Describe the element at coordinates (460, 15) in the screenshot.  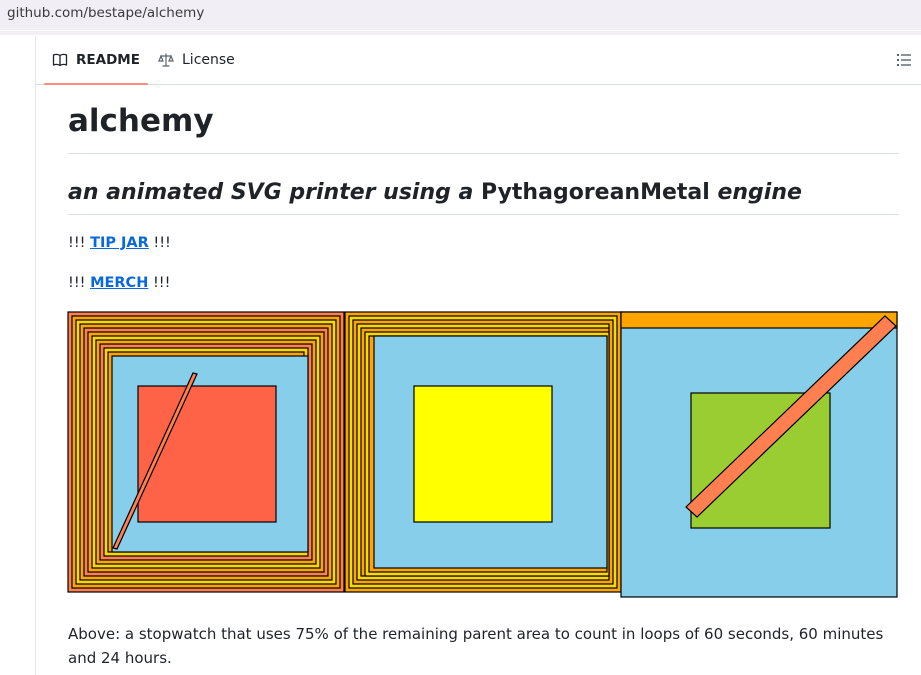
I see `address-bar: github.com/bestape/alchemy` at that location.